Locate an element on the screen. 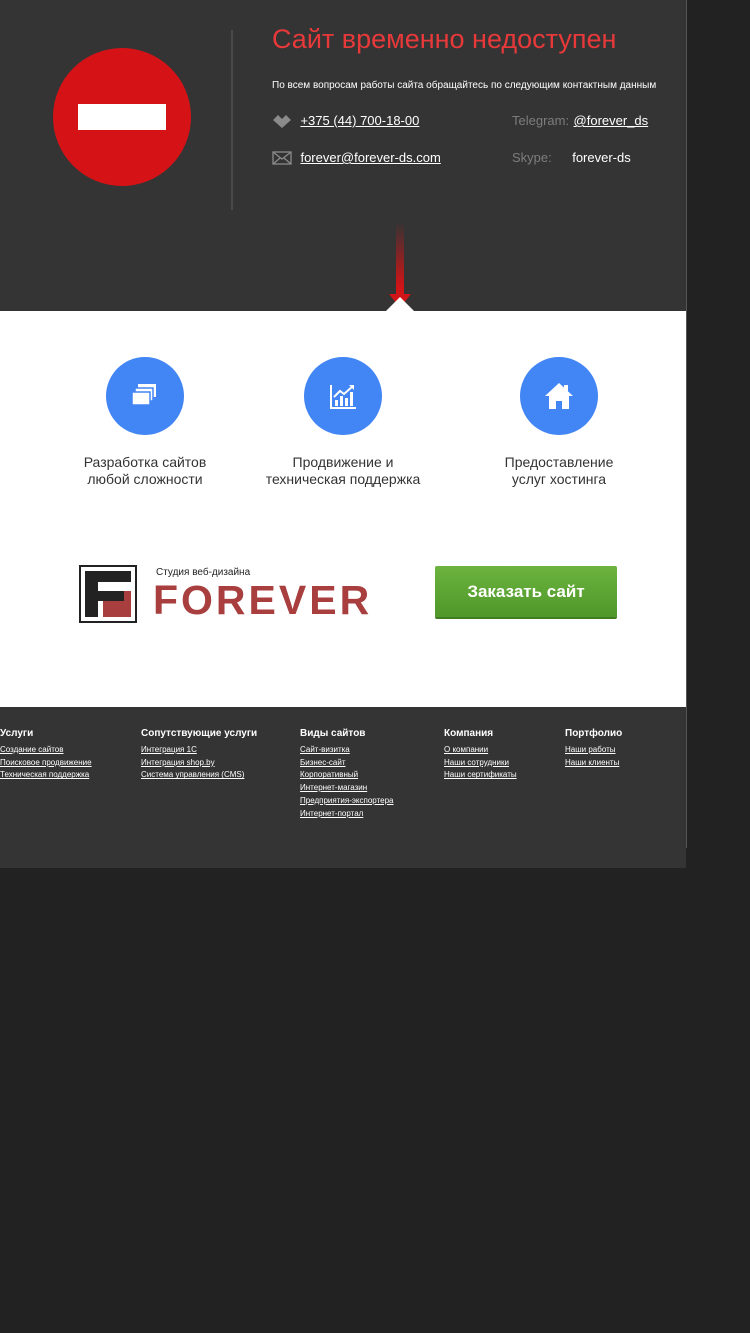 This screenshot has width=750, height=1333. footer-link: Поисковое продвижение is located at coordinates (46, 763).